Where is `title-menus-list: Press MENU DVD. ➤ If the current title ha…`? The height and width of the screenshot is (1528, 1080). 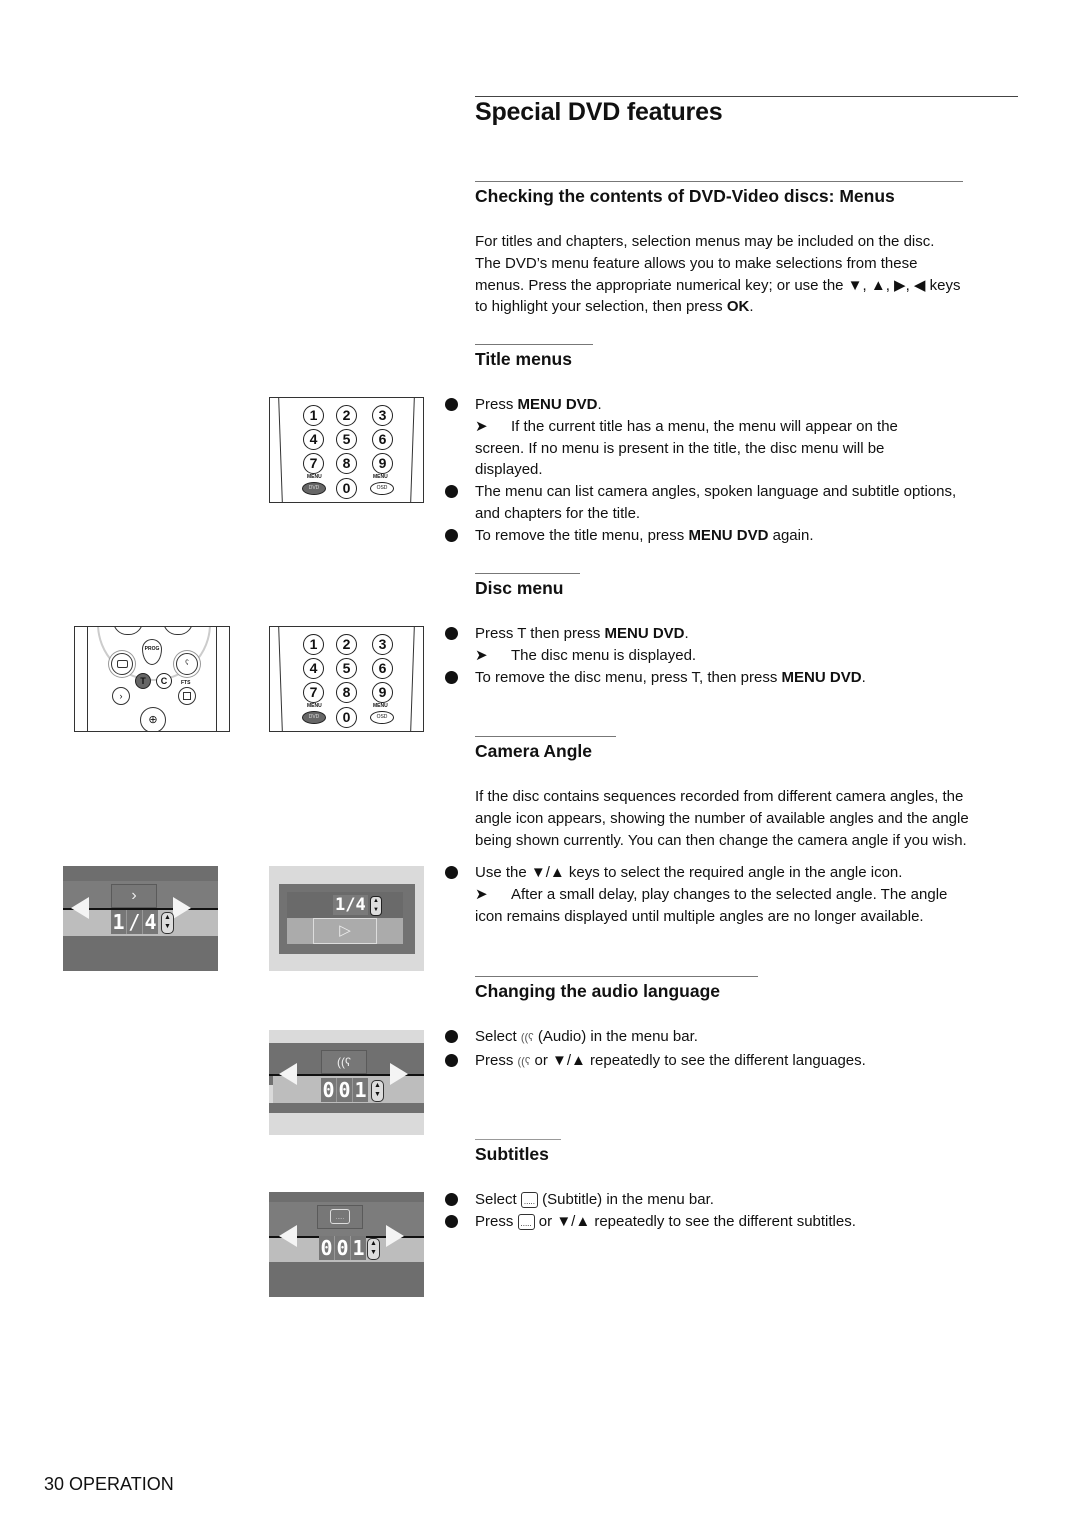 title-menus-list: Press MENU DVD. ➤ If the current title ha… is located at coordinates (700, 470).